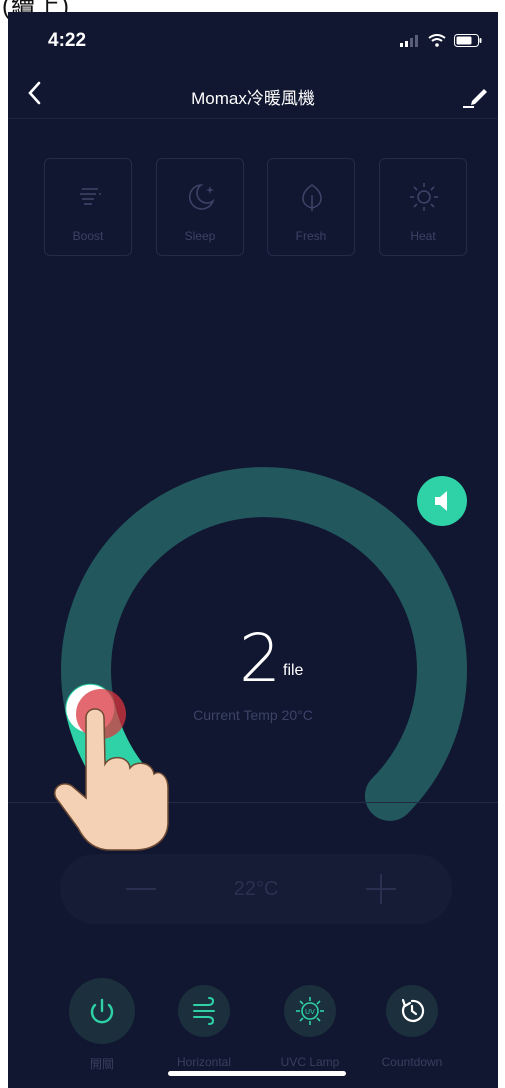 This screenshot has width=505, height=1088. What do you see at coordinates (409, 40) in the screenshot?
I see `signal-icon` at bounding box center [409, 40].